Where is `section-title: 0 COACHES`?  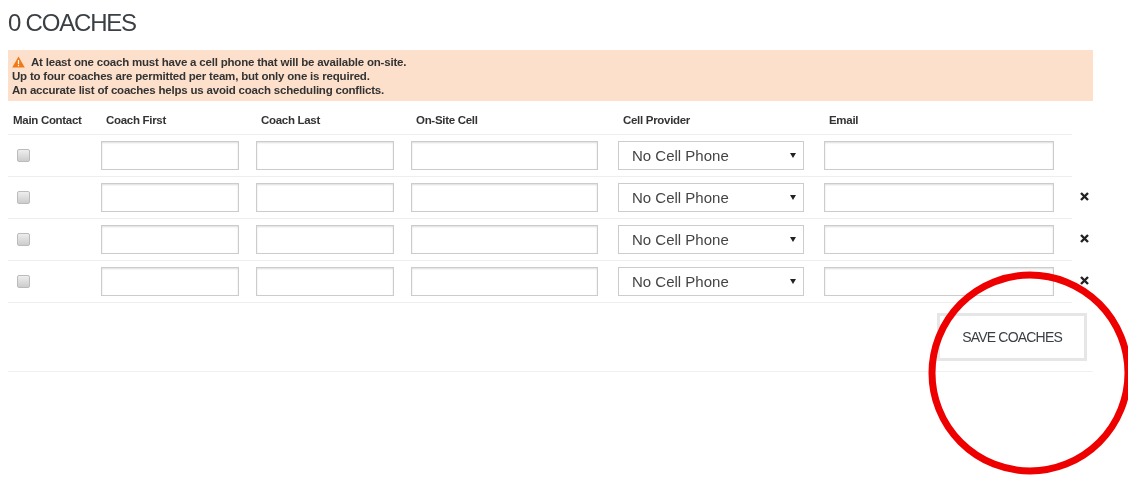
section-title: 0 COACHES is located at coordinates (72, 23).